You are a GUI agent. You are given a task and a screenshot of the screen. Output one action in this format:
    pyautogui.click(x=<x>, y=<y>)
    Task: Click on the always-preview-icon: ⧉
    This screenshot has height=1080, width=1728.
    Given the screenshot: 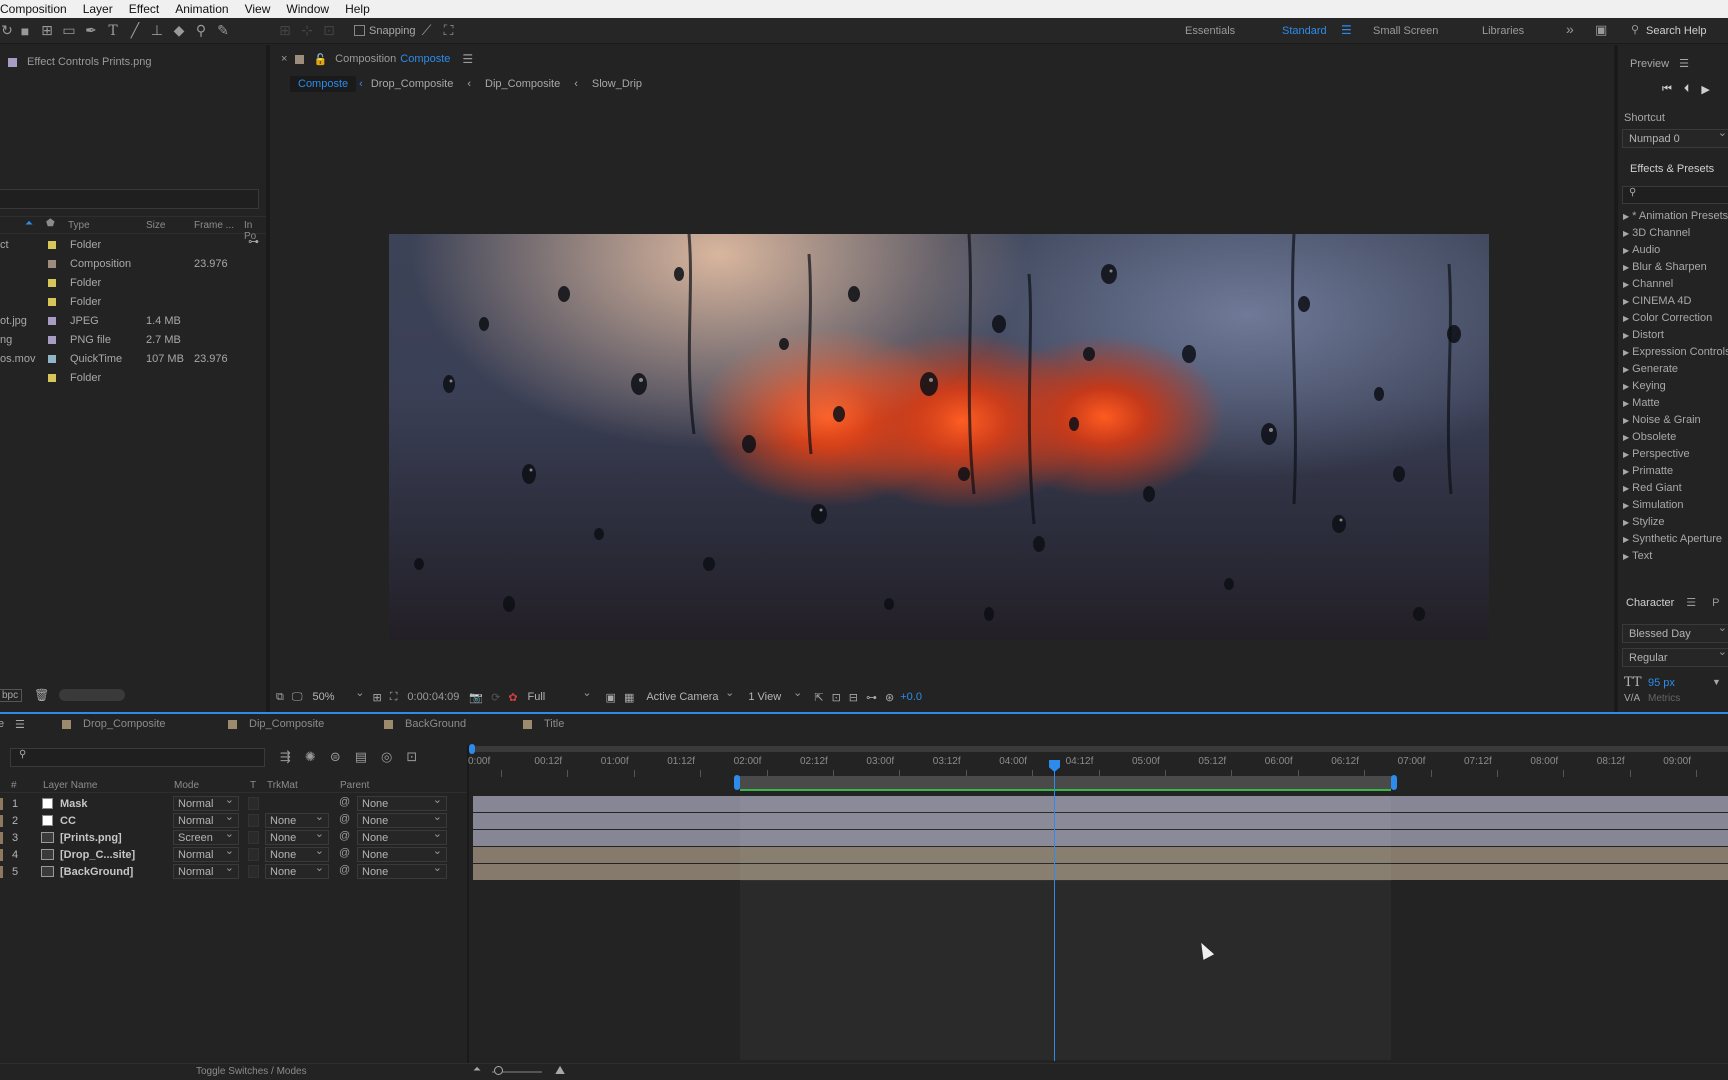 What is the action you would take?
    pyautogui.click(x=280, y=697)
    